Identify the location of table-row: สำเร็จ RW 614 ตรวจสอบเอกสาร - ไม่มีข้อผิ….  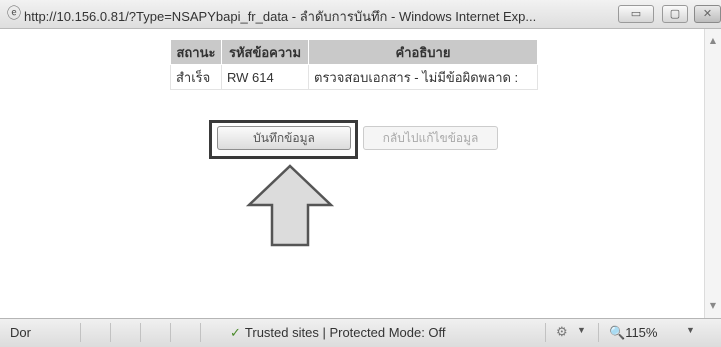
(354, 77).